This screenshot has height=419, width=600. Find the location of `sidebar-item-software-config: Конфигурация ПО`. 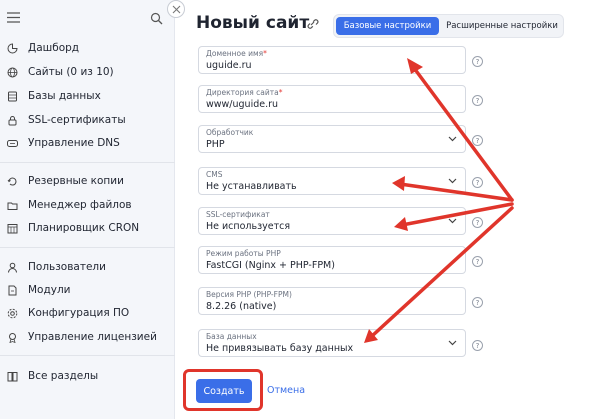

sidebar-item-software-config: Конфигурация ПО is located at coordinates (87, 313).